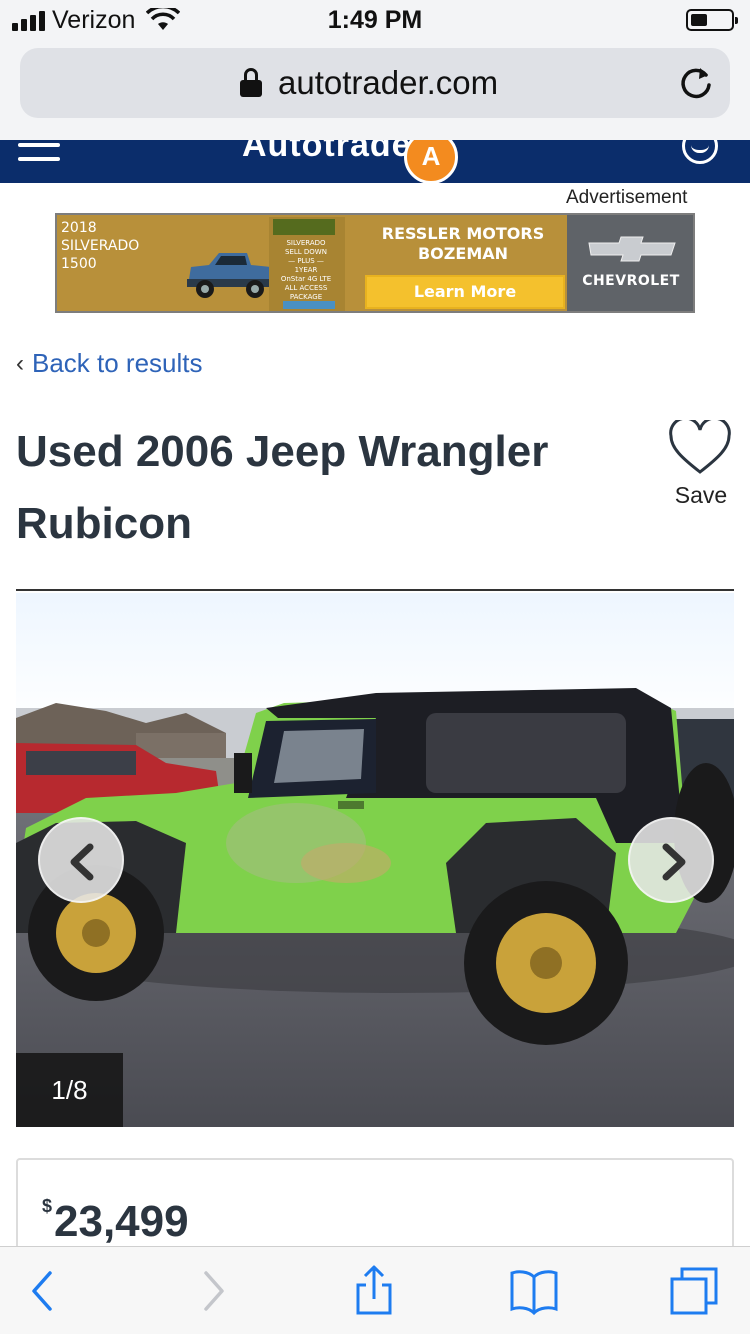  I want to click on chevron-left-icon: ‹, so click(20, 363).